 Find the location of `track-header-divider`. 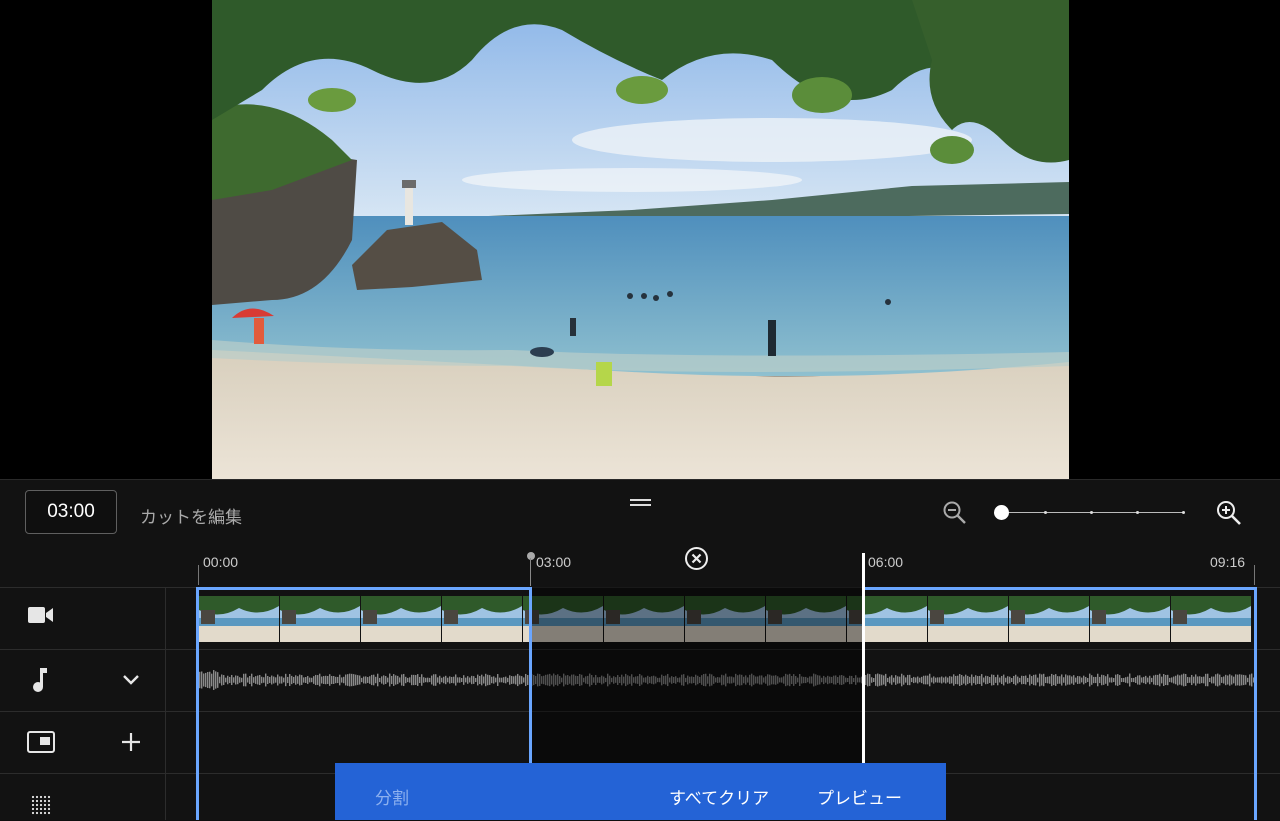

track-header-divider is located at coordinates (165, 703).